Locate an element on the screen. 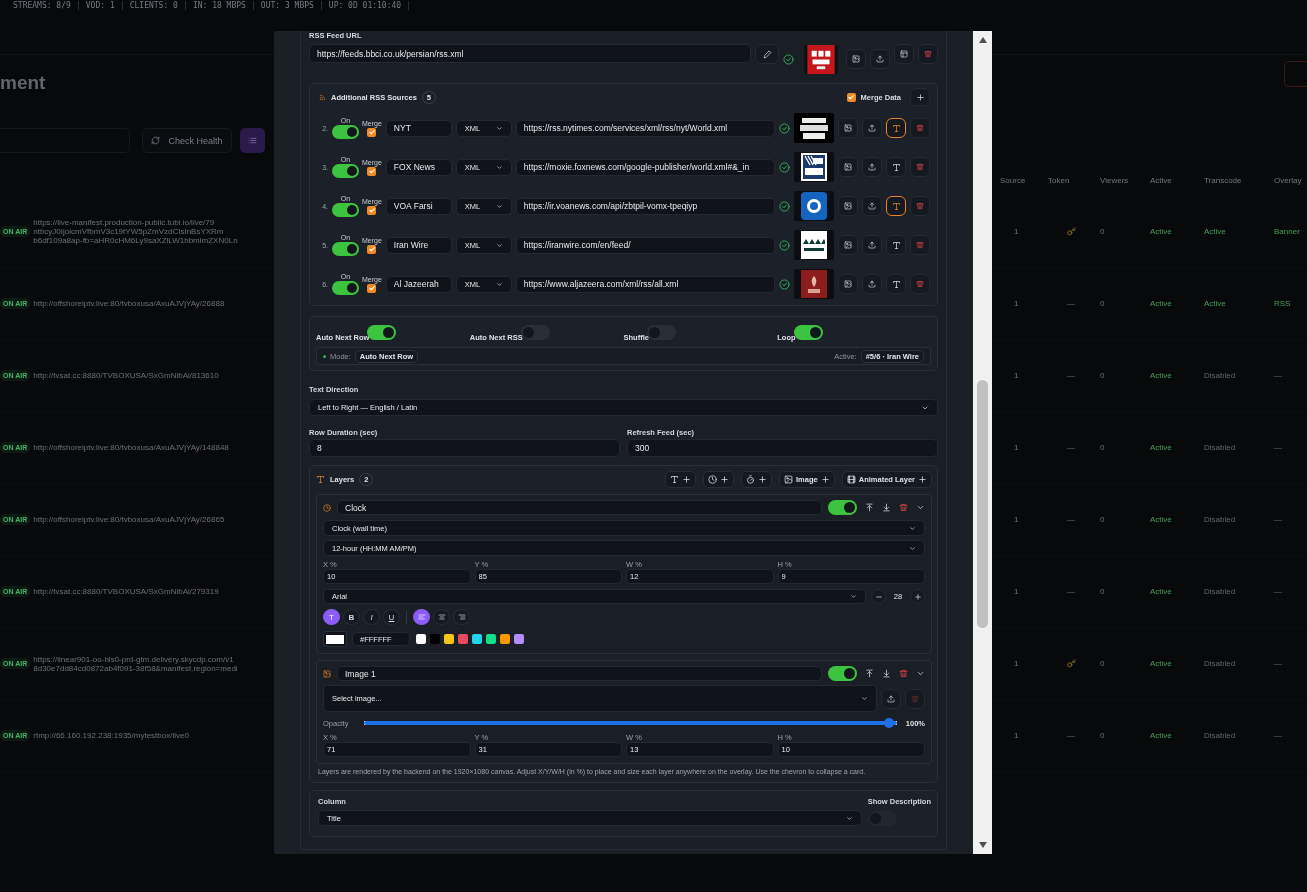 The height and width of the screenshot is (892, 1307). url-field: https://www.aljazeera.com/xml/rss/all.xml is located at coordinates (645, 284).